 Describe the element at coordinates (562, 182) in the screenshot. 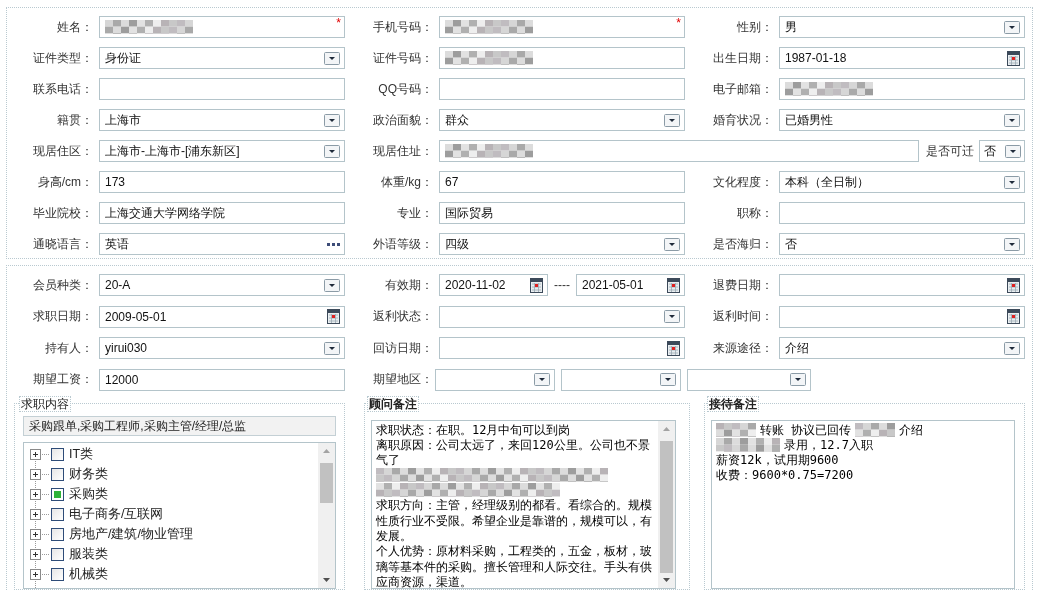

I see `text-field: 67` at that location.